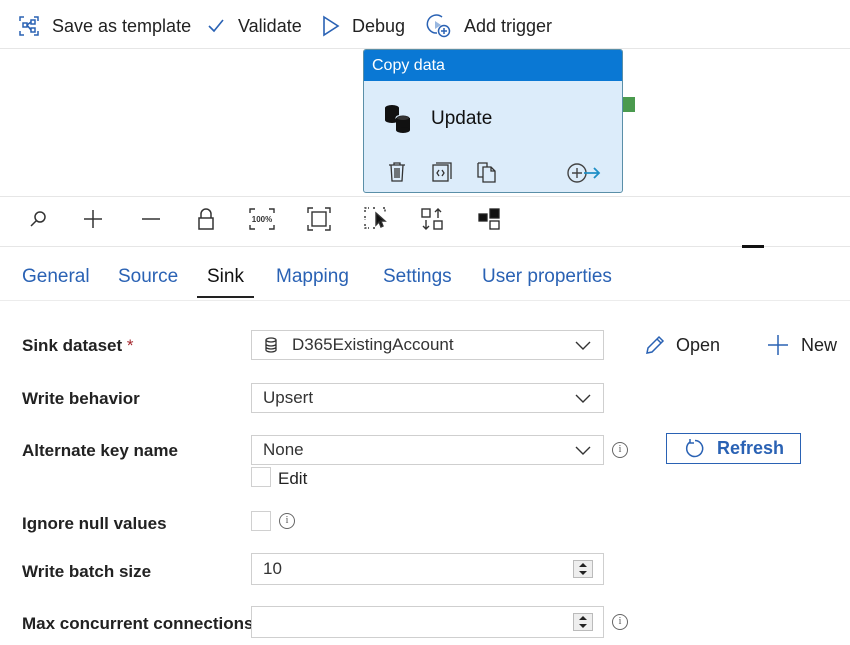 The width and height of the screenshot is (850, 645). Describe the element at coordinates (293, 478) in the screenshot. I see `edit-label: Edit` at that location.